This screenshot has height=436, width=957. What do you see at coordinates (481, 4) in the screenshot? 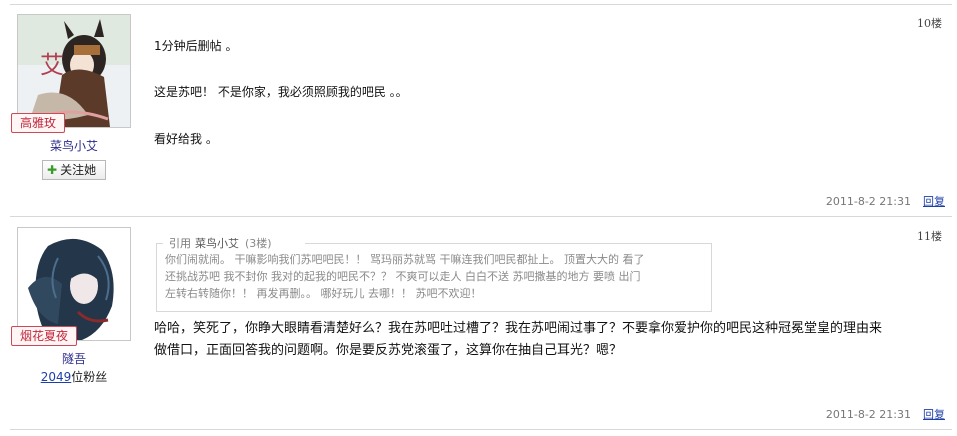
I see `divider-top` at bounding box center [481, 4].